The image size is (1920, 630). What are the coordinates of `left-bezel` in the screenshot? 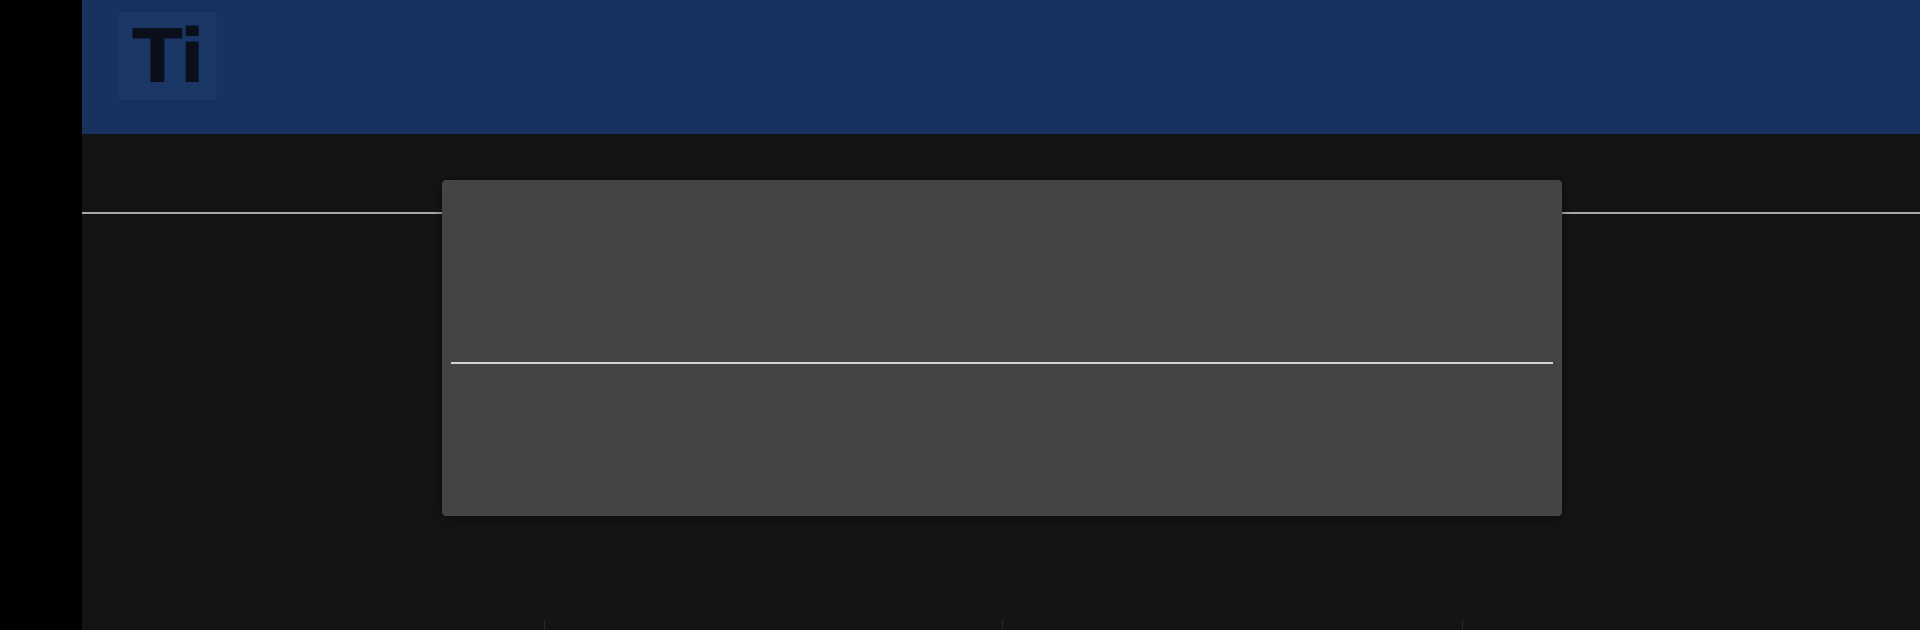 It's located at (41, 315).